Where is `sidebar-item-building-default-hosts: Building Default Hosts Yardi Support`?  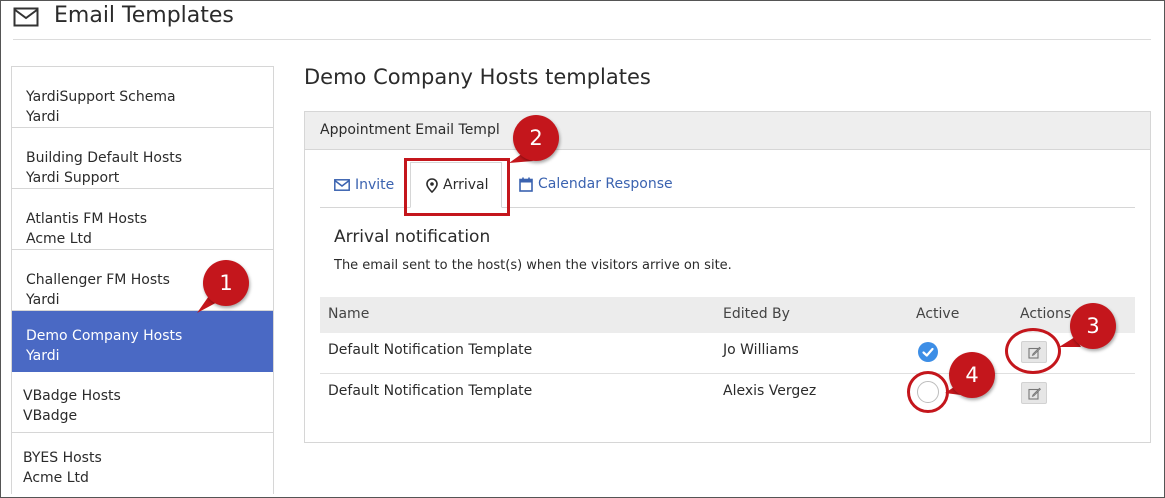
sidebar-item-building-default-hosts: Building Default Hosts Yardi Support is located at coordinates (142, 158).